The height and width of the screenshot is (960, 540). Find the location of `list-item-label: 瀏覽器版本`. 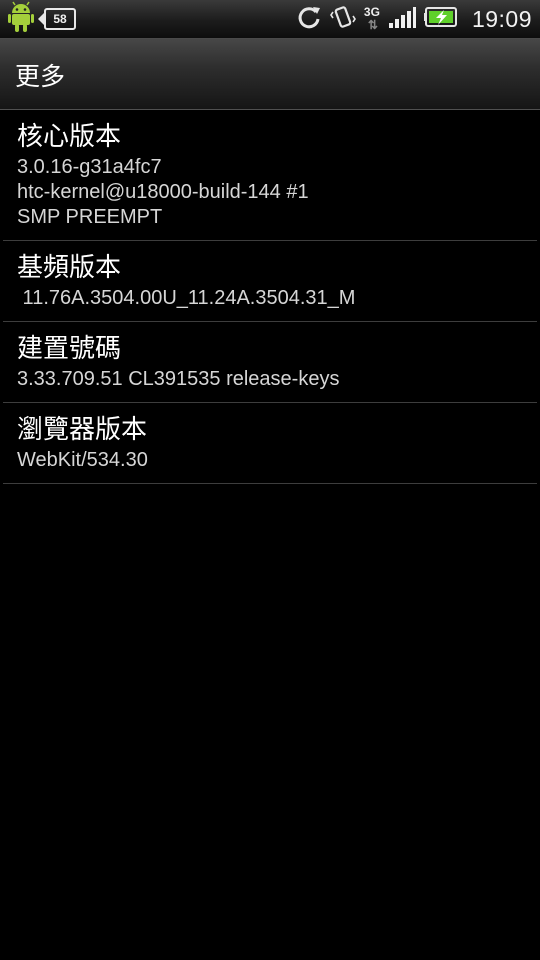

list-item-label: 瀏覽器版本 is located at coordinates (82, 430).